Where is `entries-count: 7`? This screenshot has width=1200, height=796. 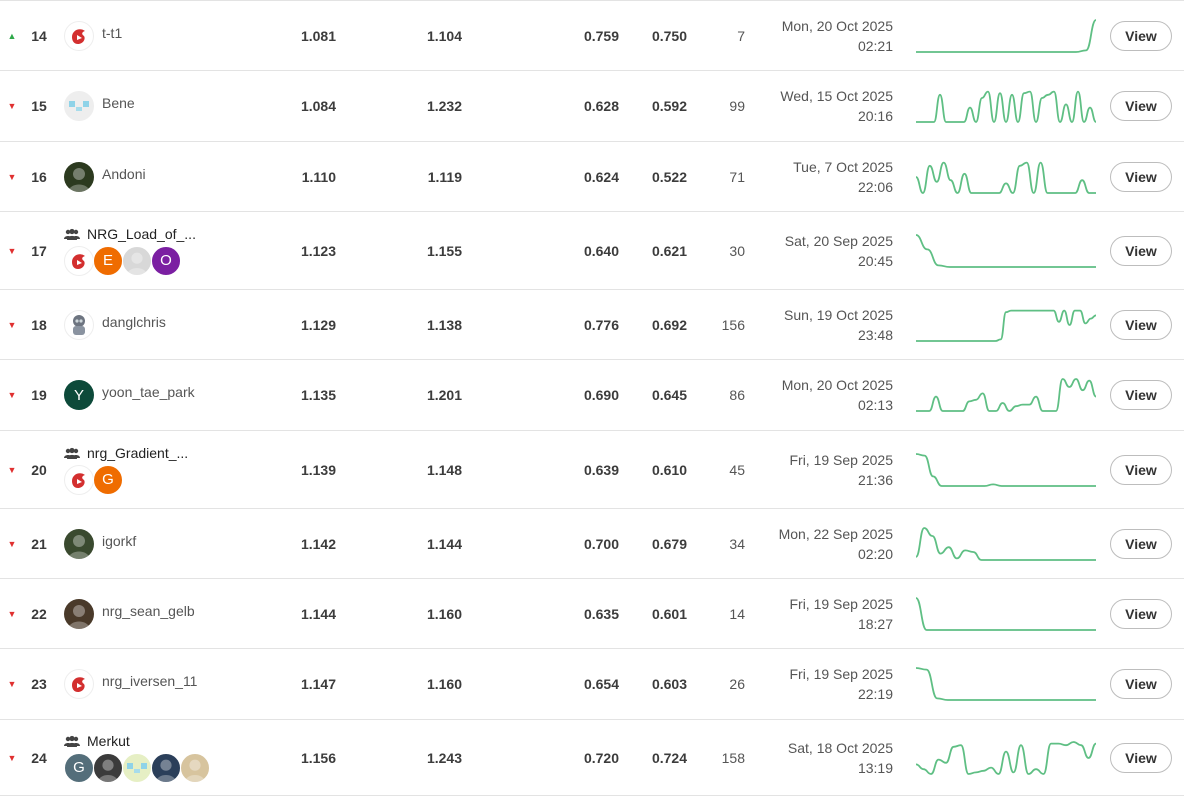
entries-count: 7 is located at coordinates (741, 35).